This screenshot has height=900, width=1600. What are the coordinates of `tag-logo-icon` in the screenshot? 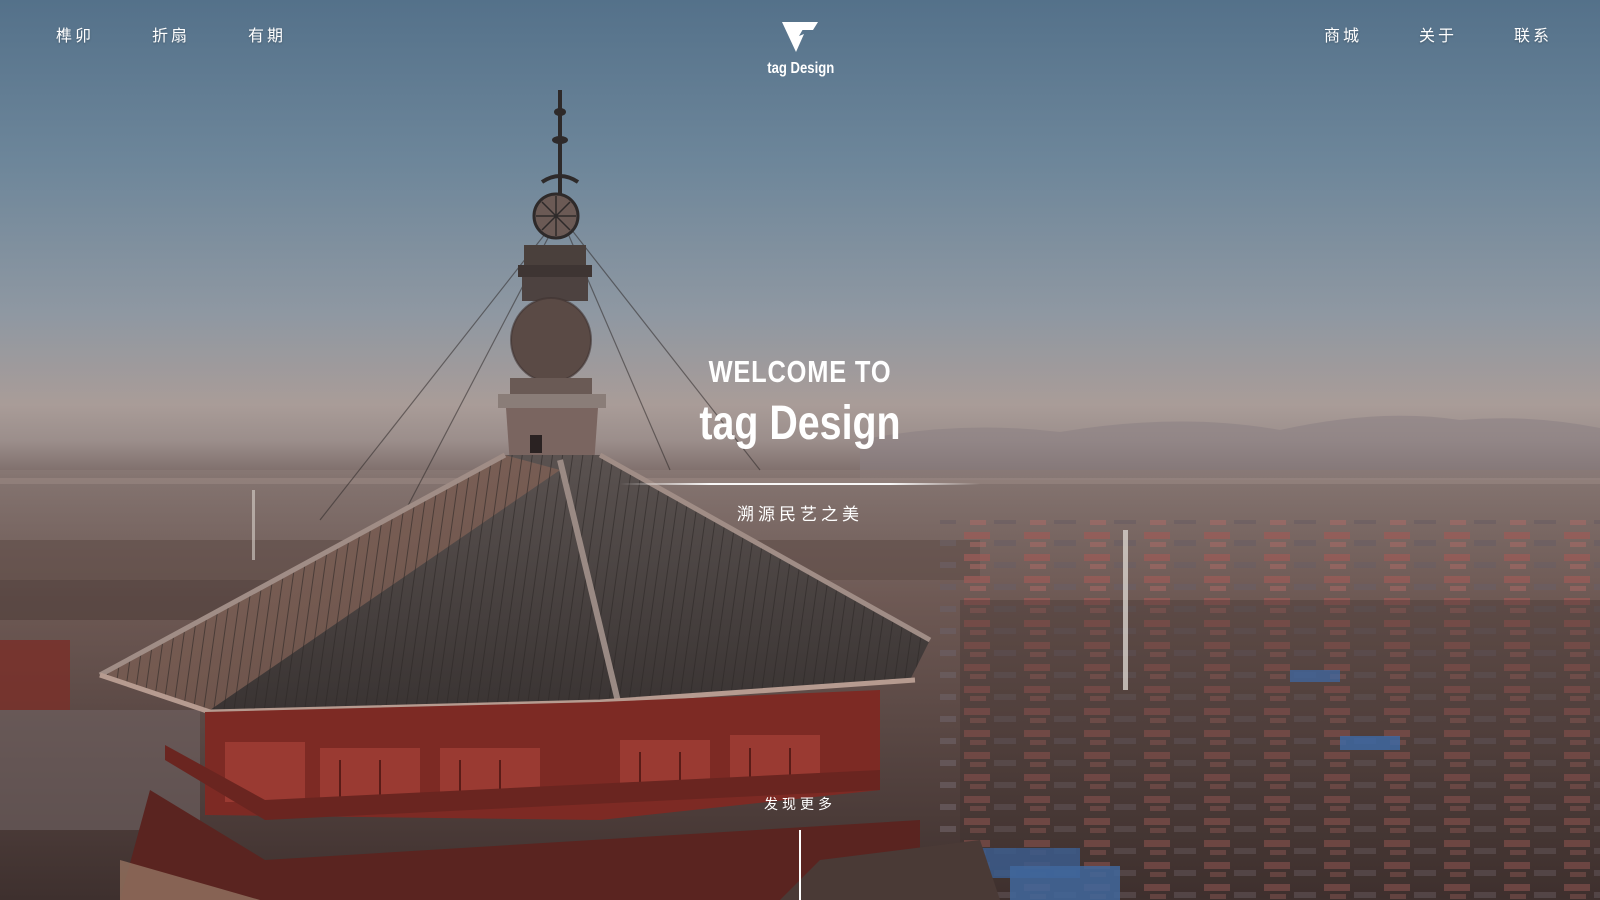 It's located at (800, 37).